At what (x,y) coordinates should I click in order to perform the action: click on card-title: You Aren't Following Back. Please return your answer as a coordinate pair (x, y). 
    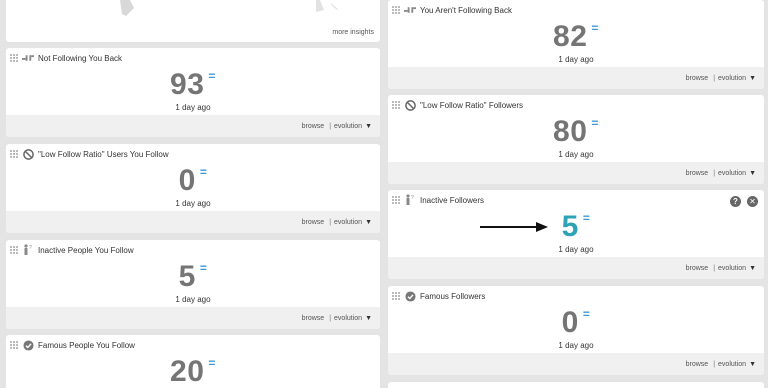
    Looking at the image, I should click on (452, 10).